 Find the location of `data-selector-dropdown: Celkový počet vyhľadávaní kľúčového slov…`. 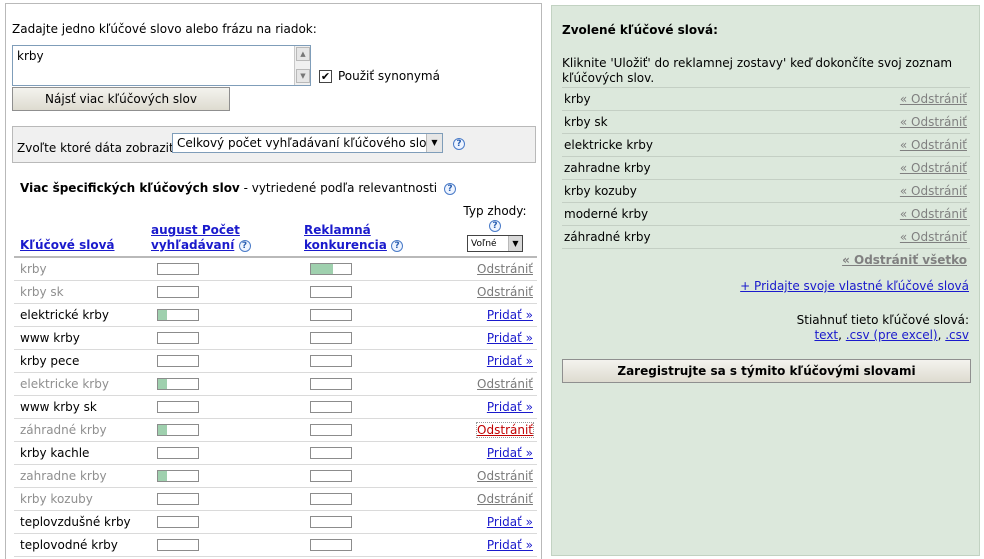

data-selector-dropdown: Celkový počet vyhľadávaní kľúčového slov… is located at coordinates (307, 143).